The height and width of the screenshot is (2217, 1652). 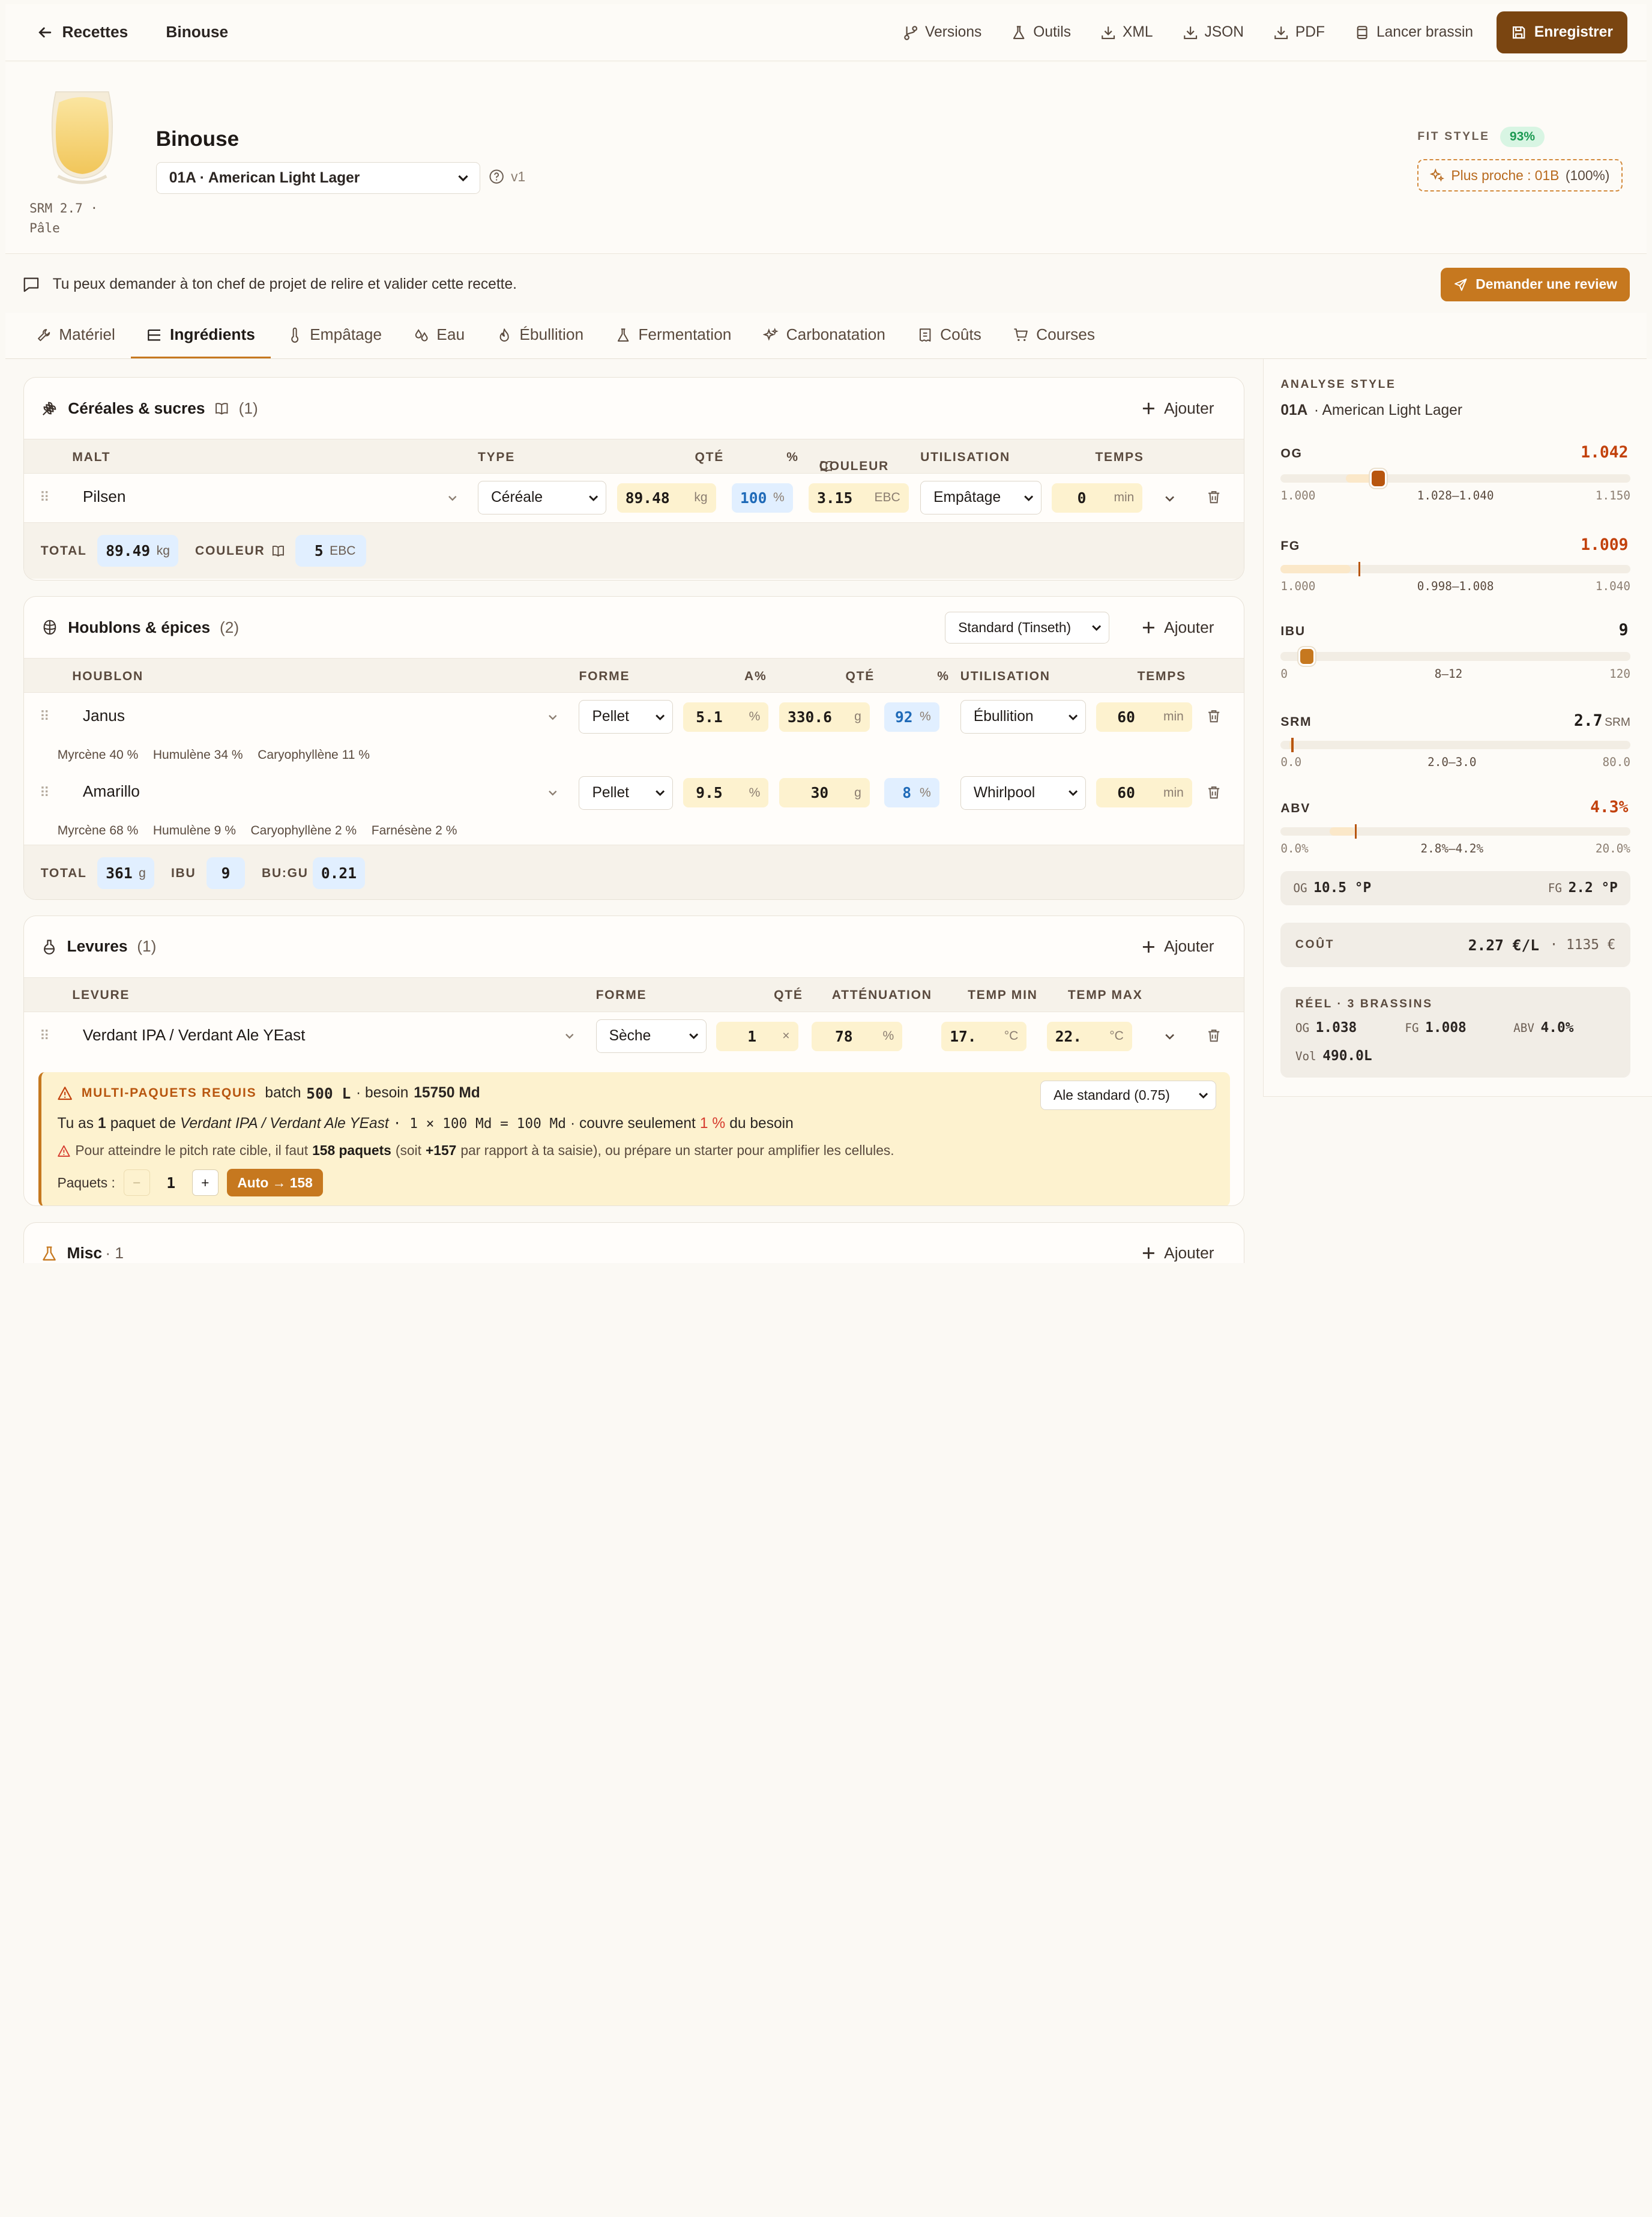 I want to click on tab-eau: Eau, so click(x=438, y=335).